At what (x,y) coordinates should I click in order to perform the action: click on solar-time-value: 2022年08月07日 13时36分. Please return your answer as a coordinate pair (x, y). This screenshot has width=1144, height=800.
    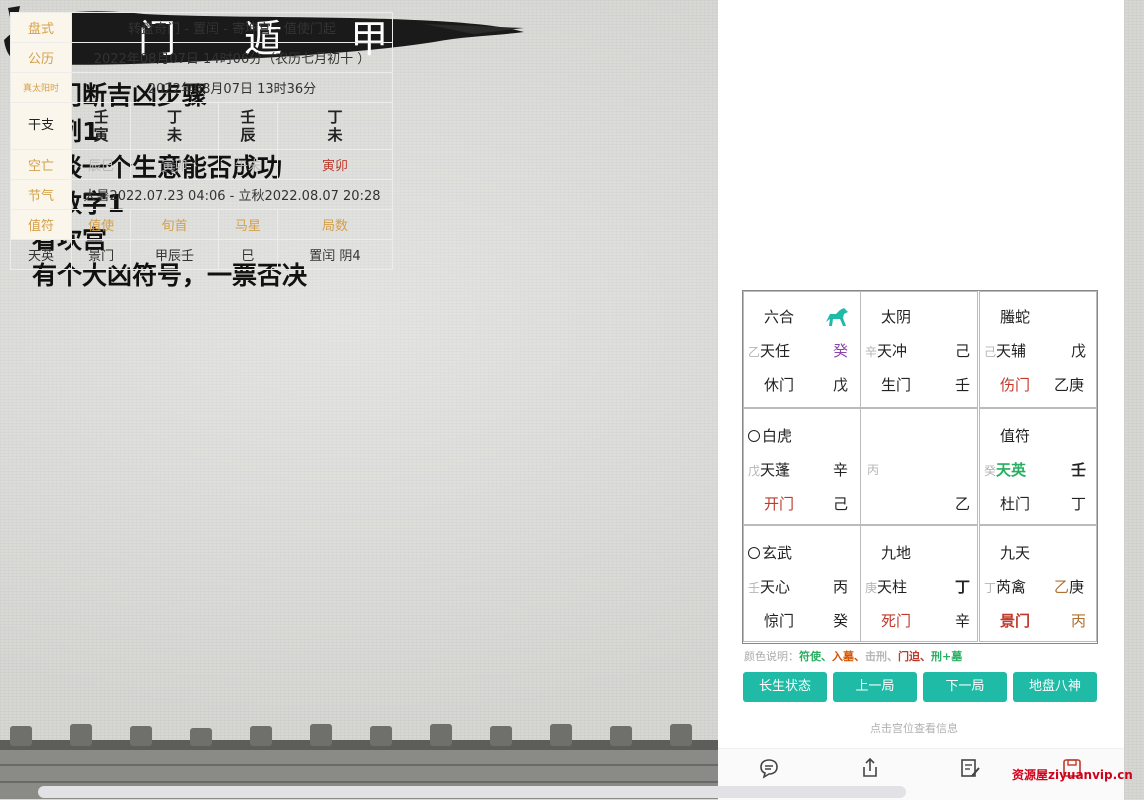
    Looking at the image, I should click on (232, 87).